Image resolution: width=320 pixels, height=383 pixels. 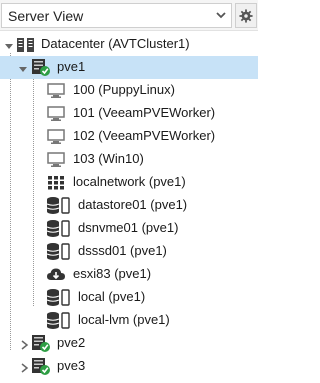 What do you see at coordinates (56, 182) in the screenshot?
I see `network-grid-icon` at bounding box center [56, 182].